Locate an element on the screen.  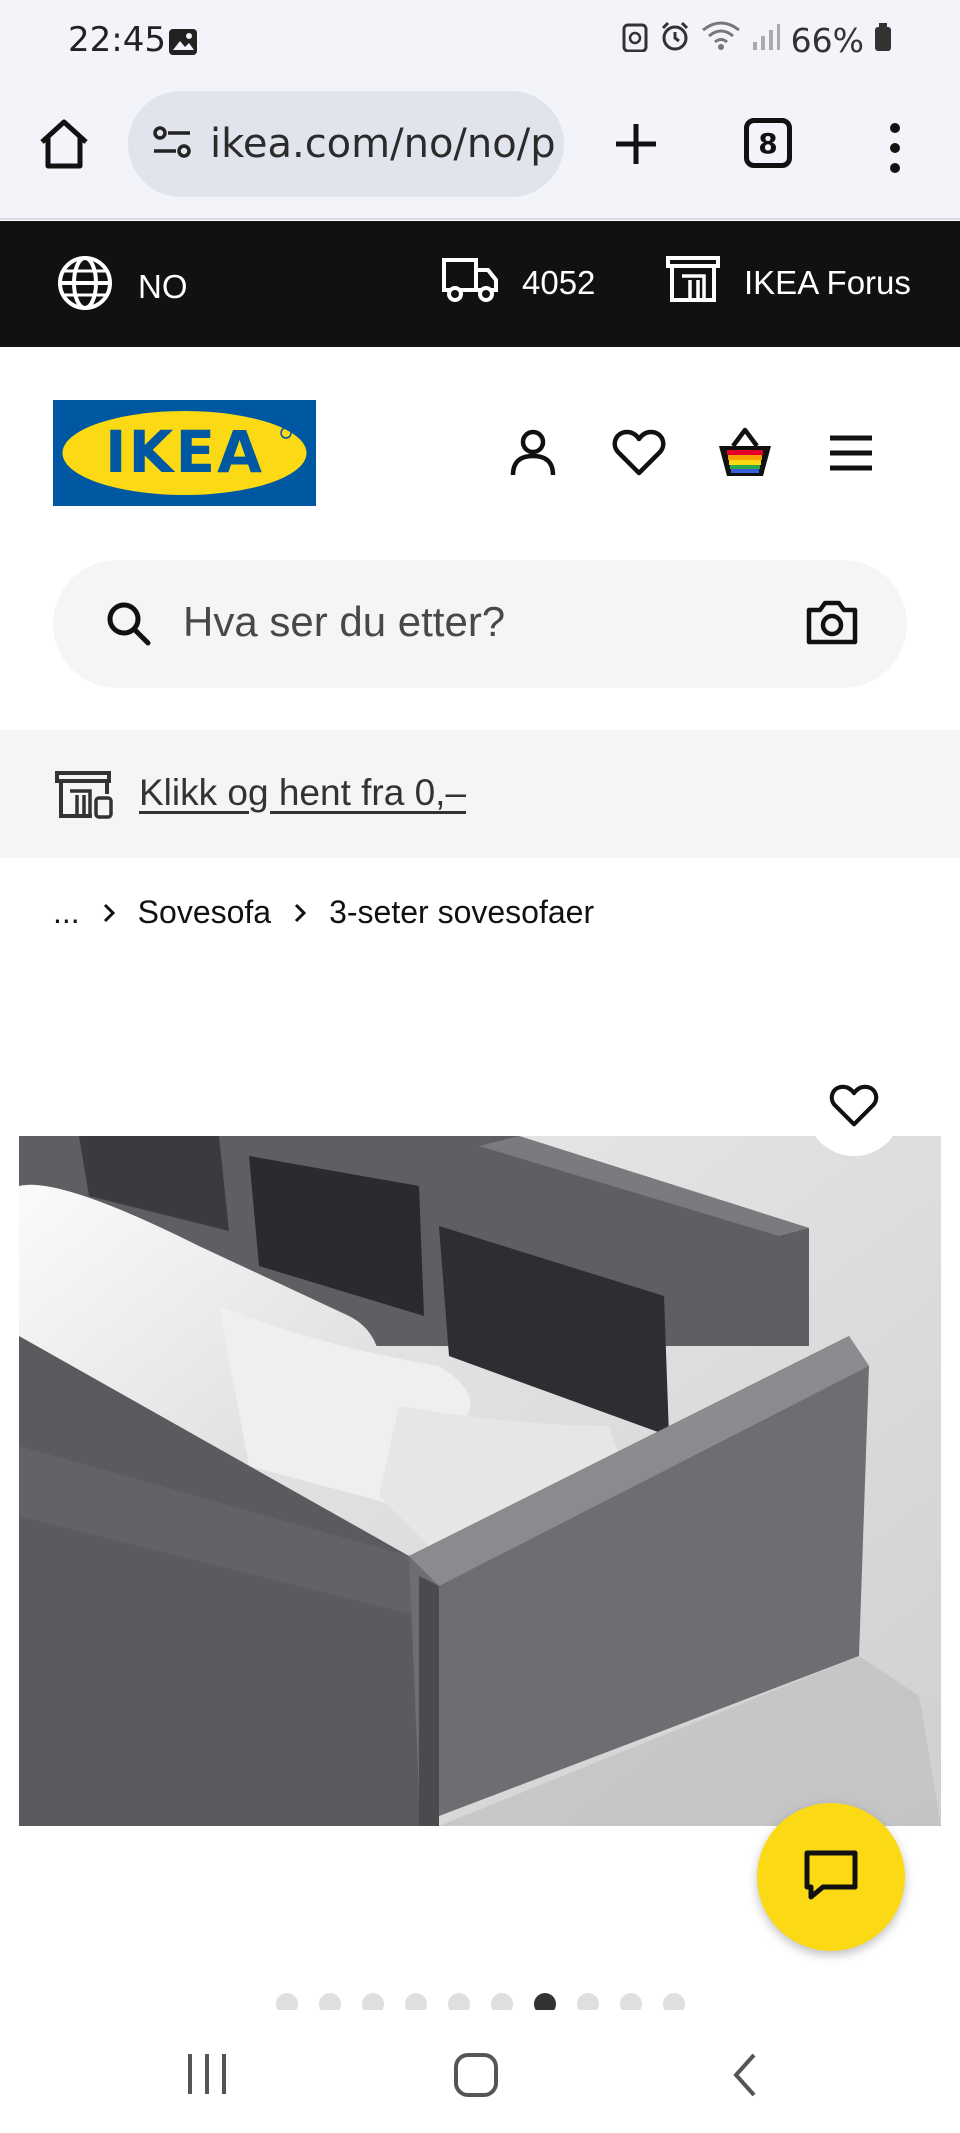
breadcrumb: ... Sovesofa 3-seter sovesofaer is located at coordinates (323, 912).